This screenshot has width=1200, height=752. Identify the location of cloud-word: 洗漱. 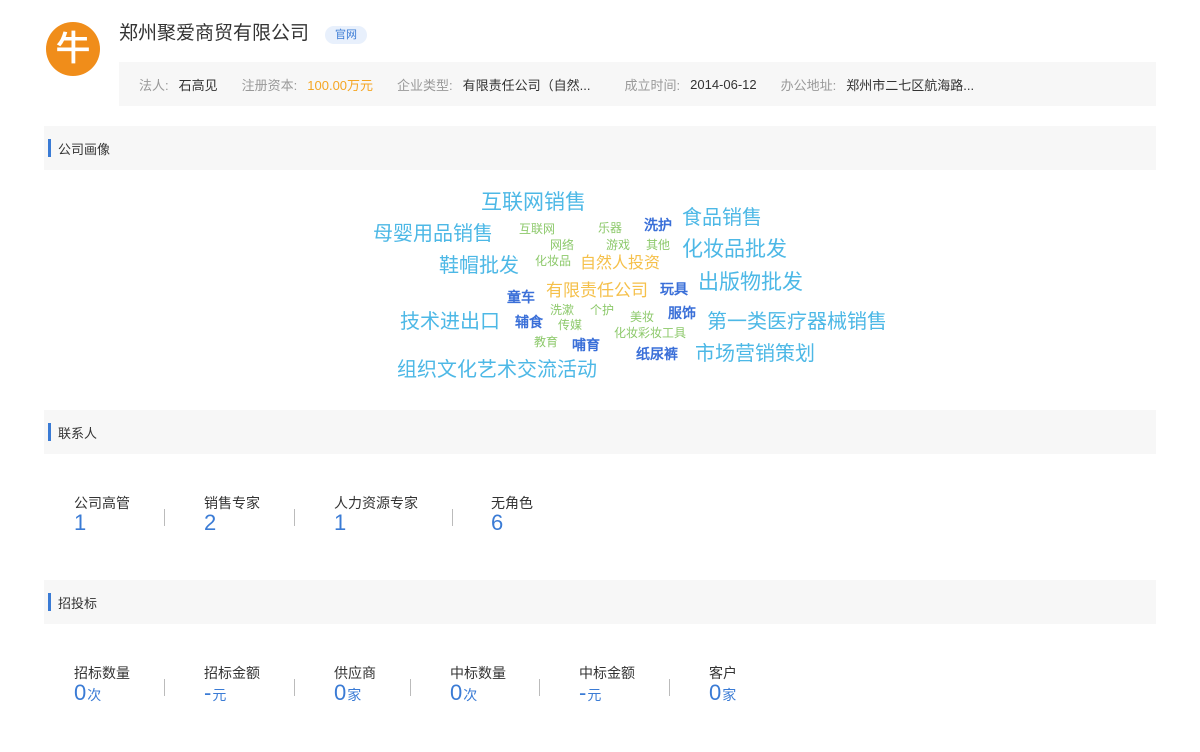
(562, 310).